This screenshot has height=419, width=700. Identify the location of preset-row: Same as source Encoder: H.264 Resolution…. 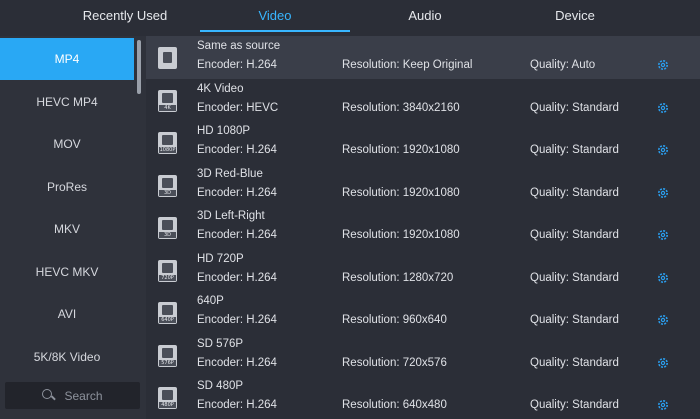
(423, 57).